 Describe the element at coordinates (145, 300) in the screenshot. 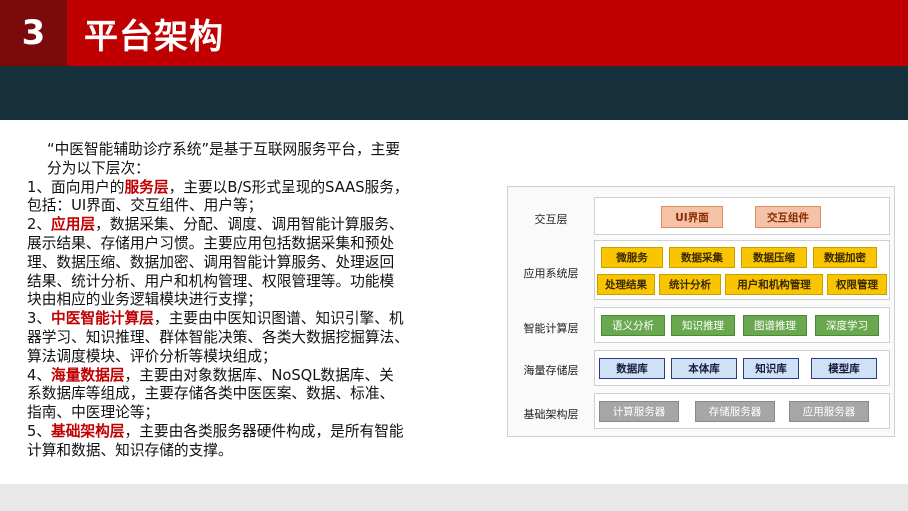

I see `item-2-line-5: 块由相应的业务逻辑模块进行支撑；` at that location.